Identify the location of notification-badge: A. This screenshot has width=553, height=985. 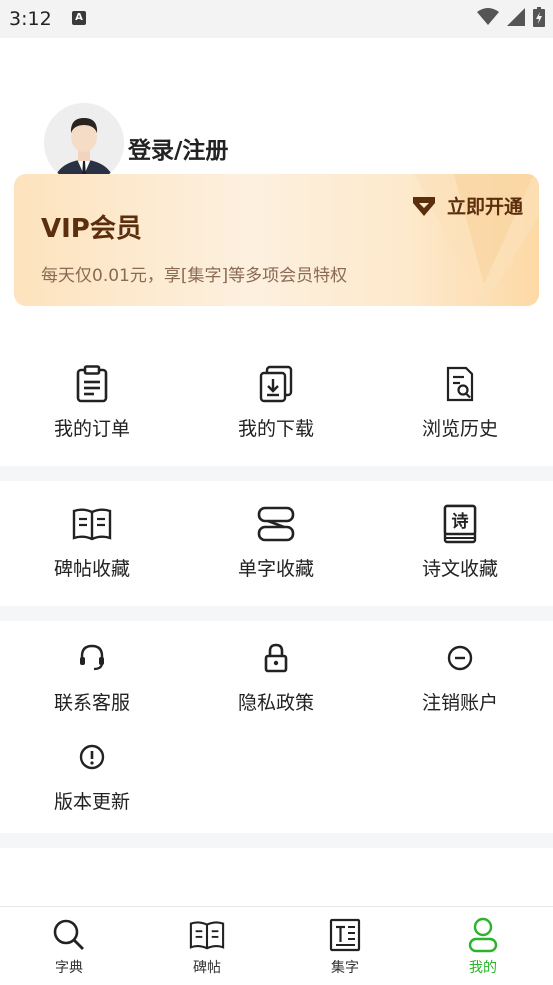
(79, 18).